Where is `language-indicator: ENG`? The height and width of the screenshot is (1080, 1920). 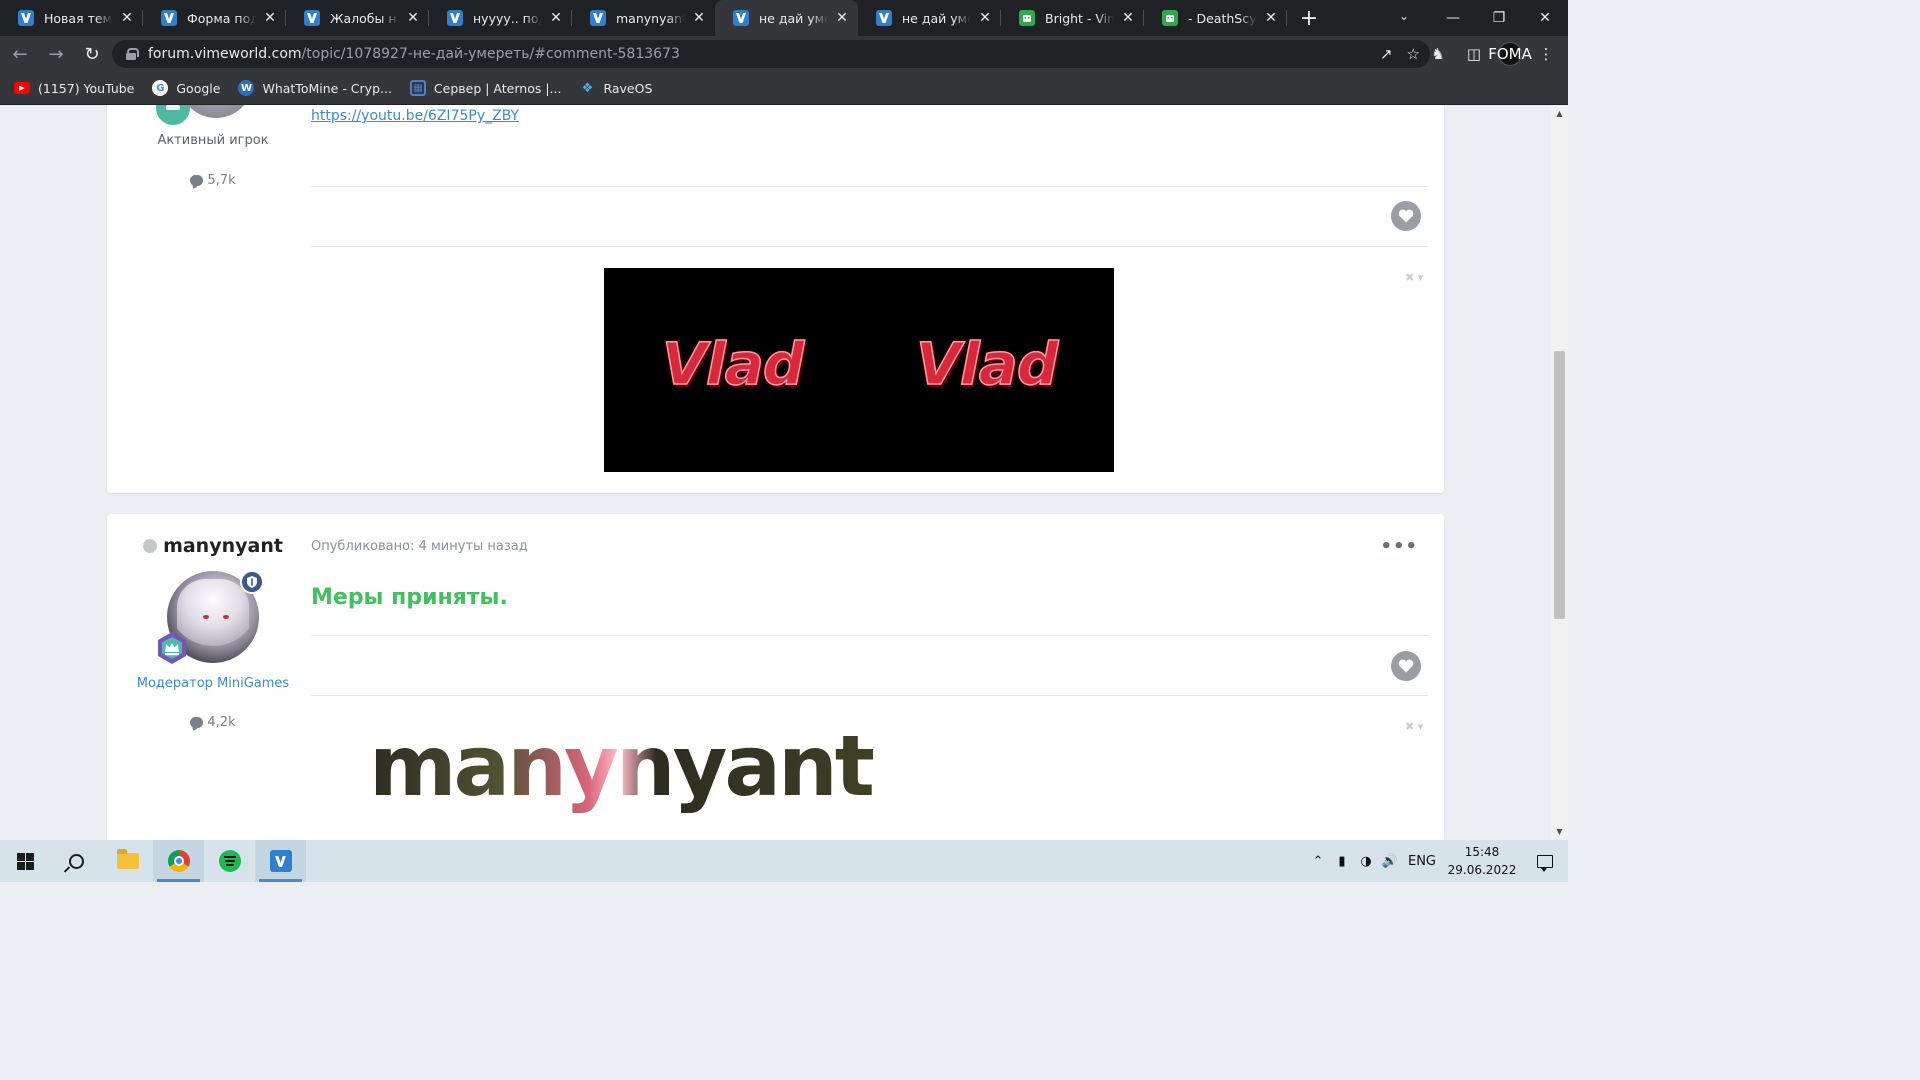
language-indicator: ENG is located at coordinates (1422, 861).